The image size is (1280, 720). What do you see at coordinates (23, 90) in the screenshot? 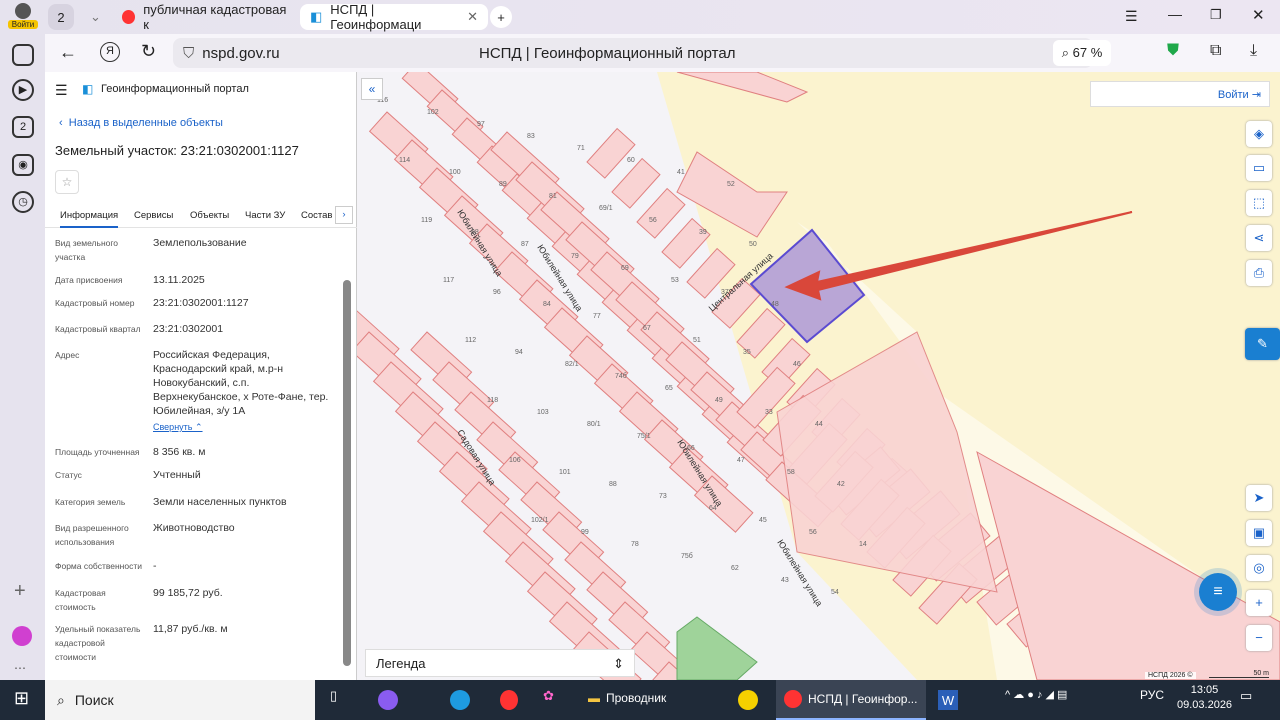
I see `play-icon: ▶` at bounding box center [23, 90].